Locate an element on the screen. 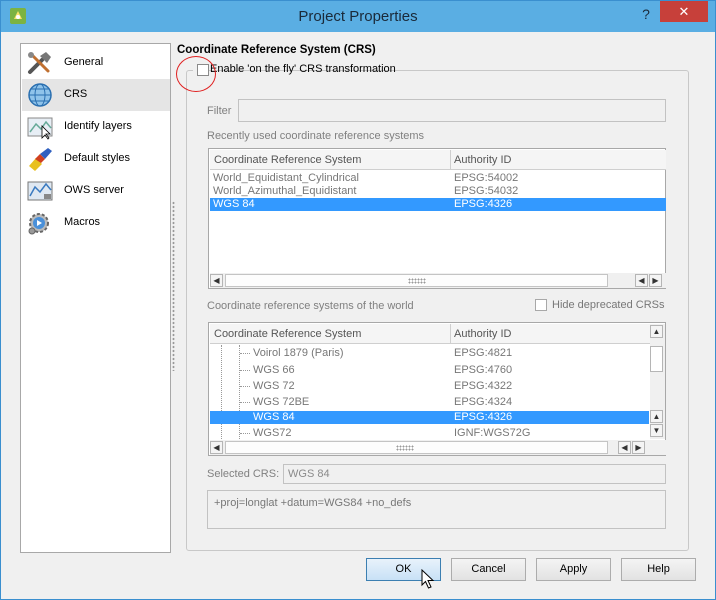  sidebar-item-default-styles: Default styles is located at coordinates (96, 159).